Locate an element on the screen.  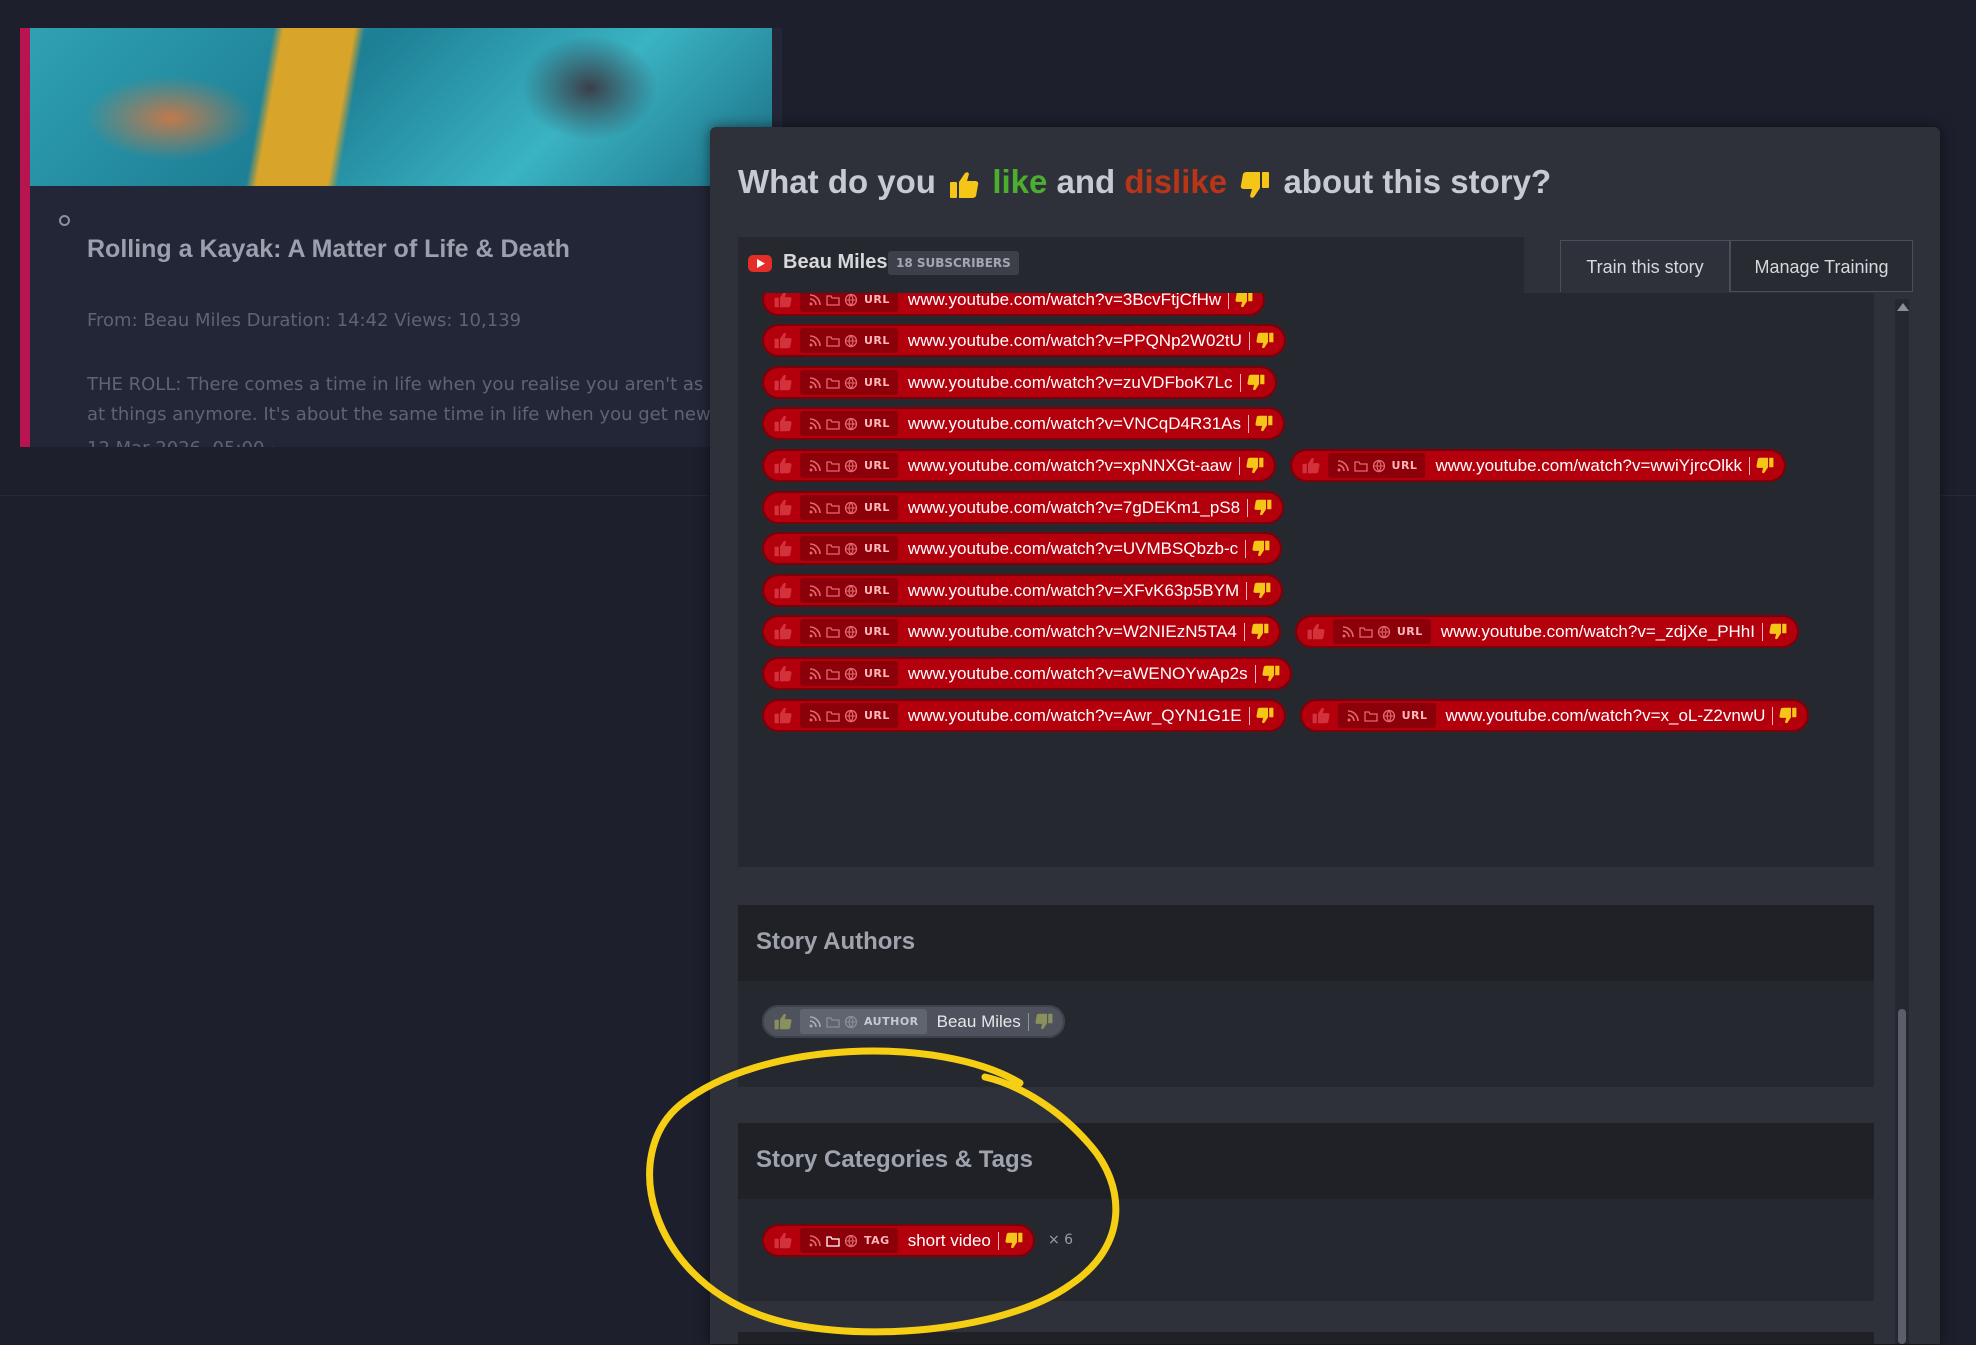
url-classifier-pill: URL www.youtube.com/watch?v=7gDEKm1_pS8 is located at coordinates (1023, 507).